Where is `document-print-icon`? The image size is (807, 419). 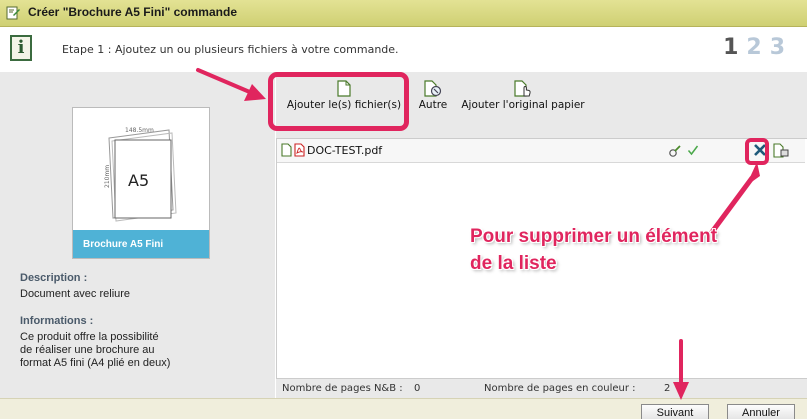 document-print-icon is located at coordinates (781, 150).